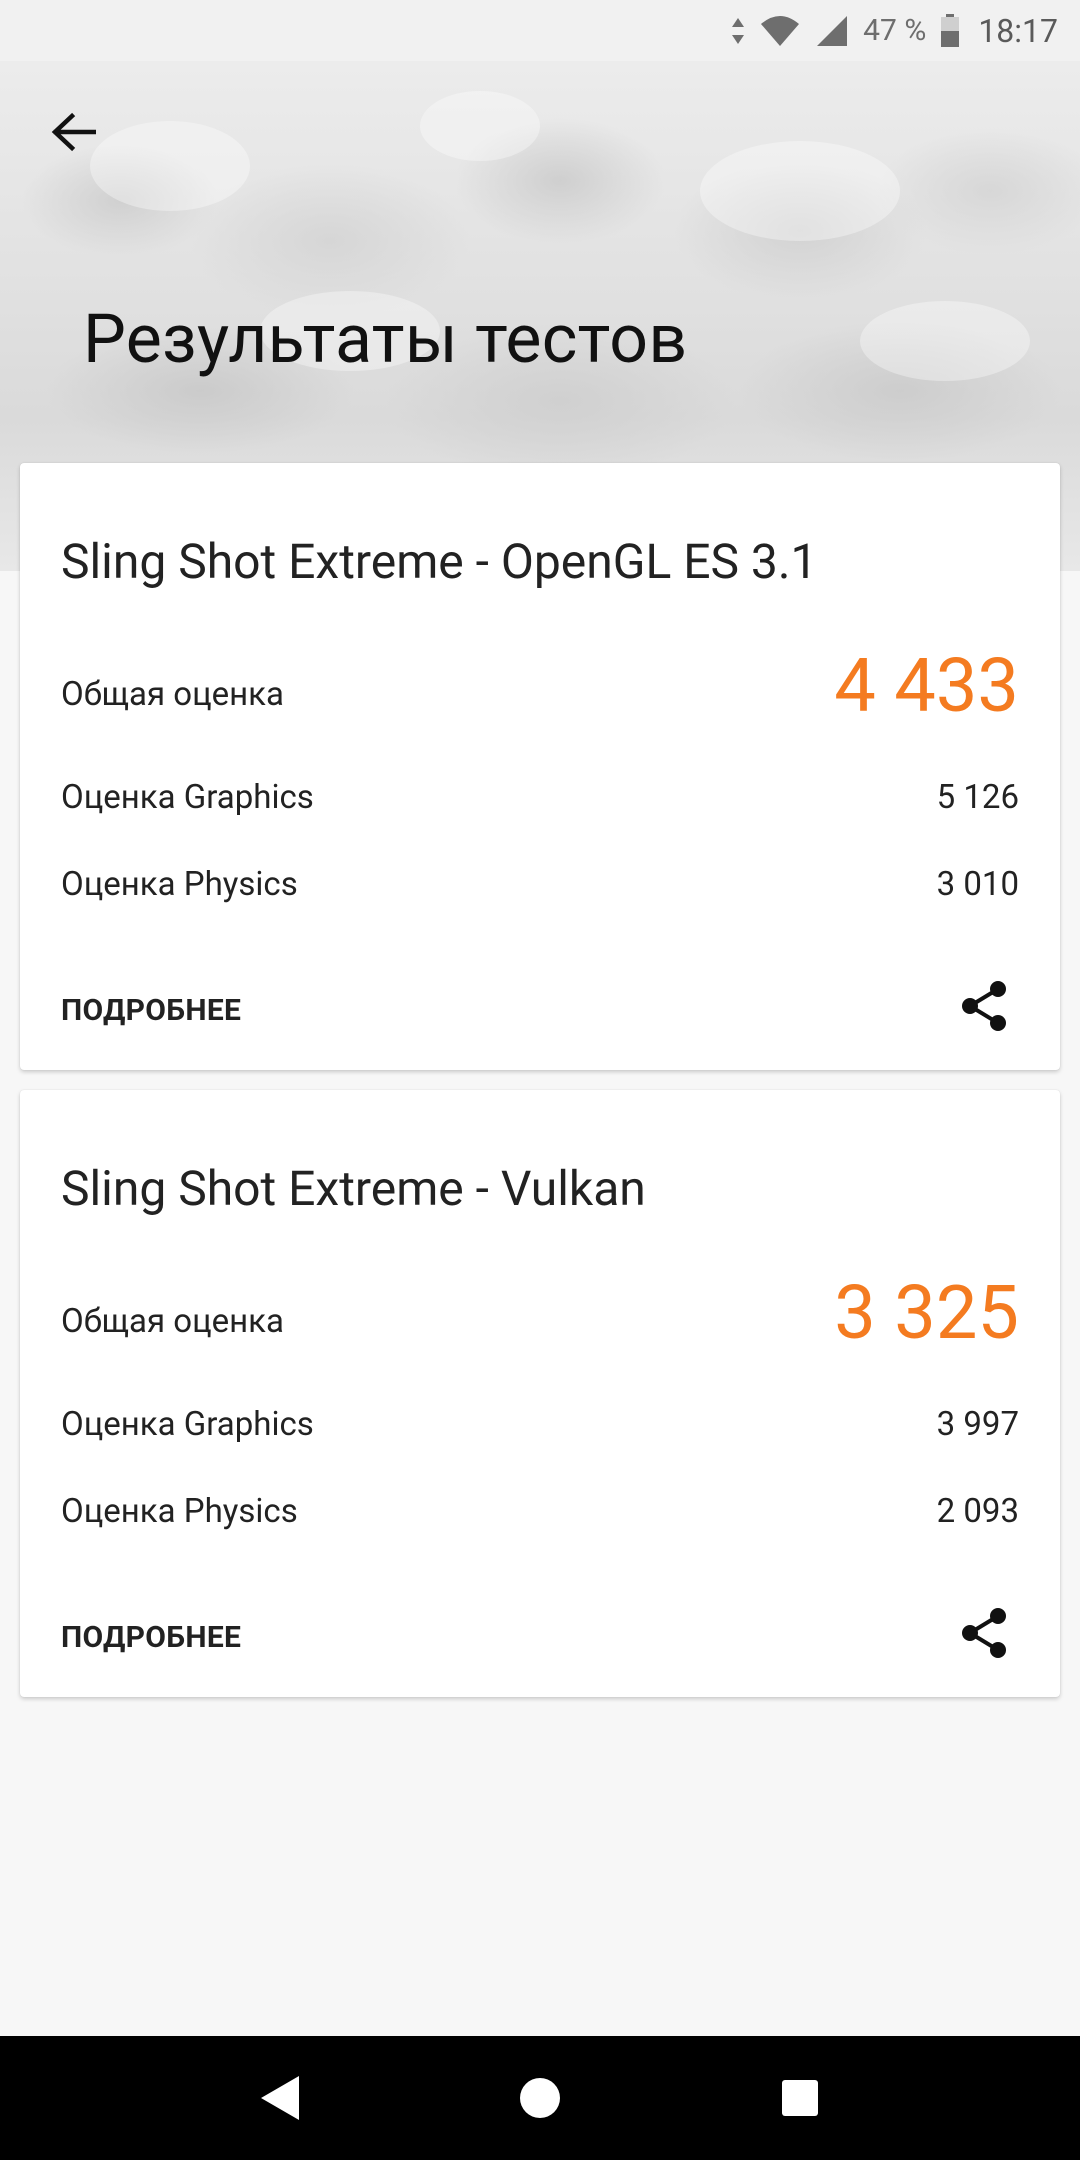 The width and height of the screenshot is (1080, 2160). Describe the element at coordinates (738, 31) in the screenshot. I see `data-transfer-icon` at that location.